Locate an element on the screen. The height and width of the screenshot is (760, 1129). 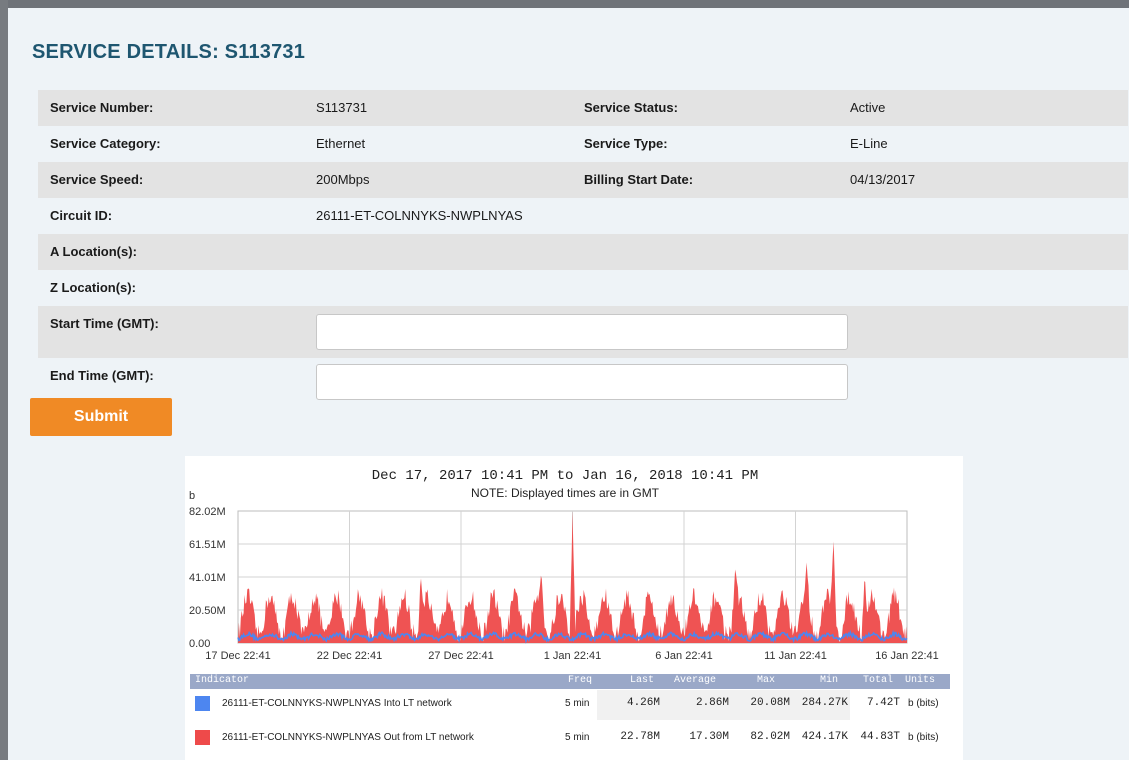
end-time-input is located at coordinates (582, 382).